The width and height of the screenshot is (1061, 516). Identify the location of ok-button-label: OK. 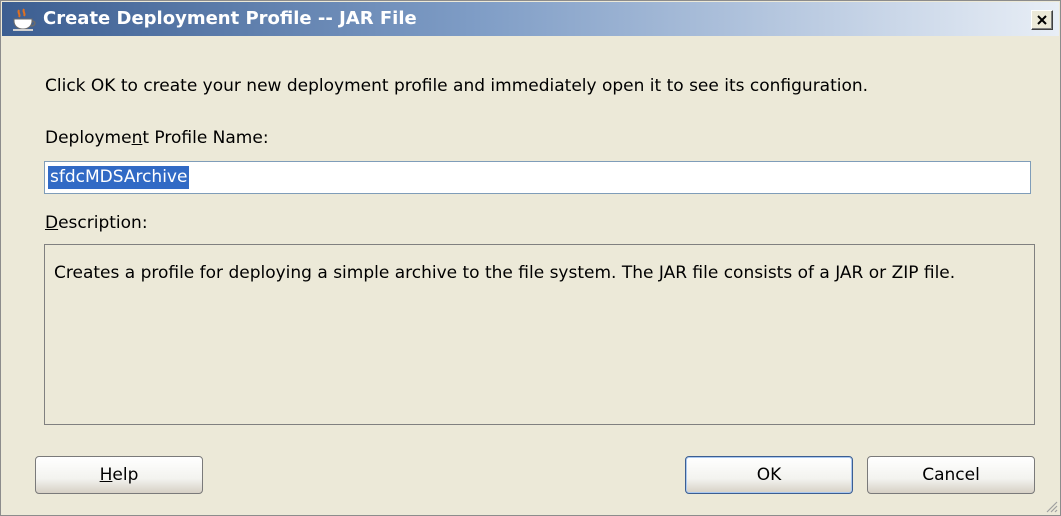
(769, 475).